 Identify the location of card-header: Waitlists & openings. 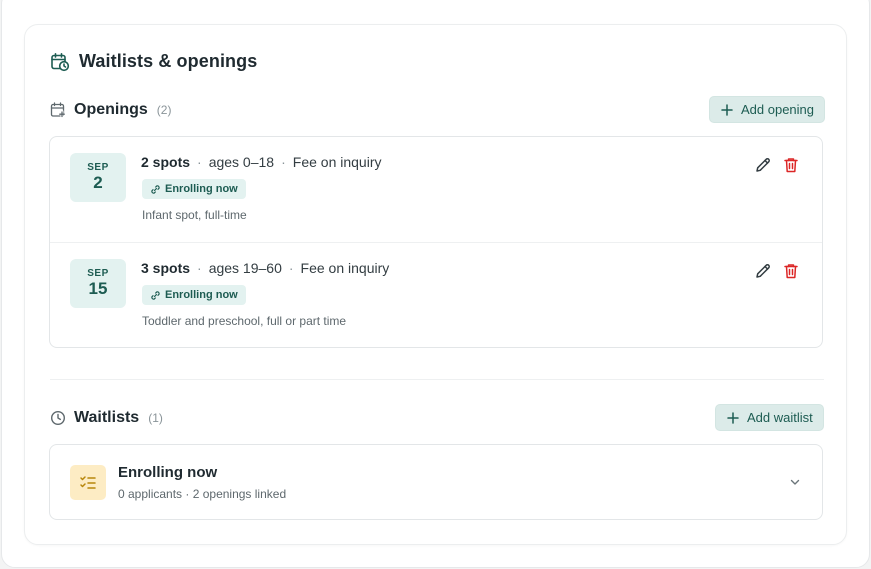
(153, 61).